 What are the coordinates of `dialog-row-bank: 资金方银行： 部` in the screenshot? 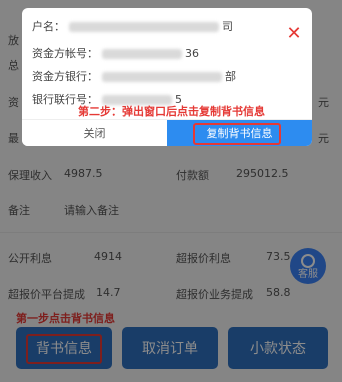 It's located at (134, 76).